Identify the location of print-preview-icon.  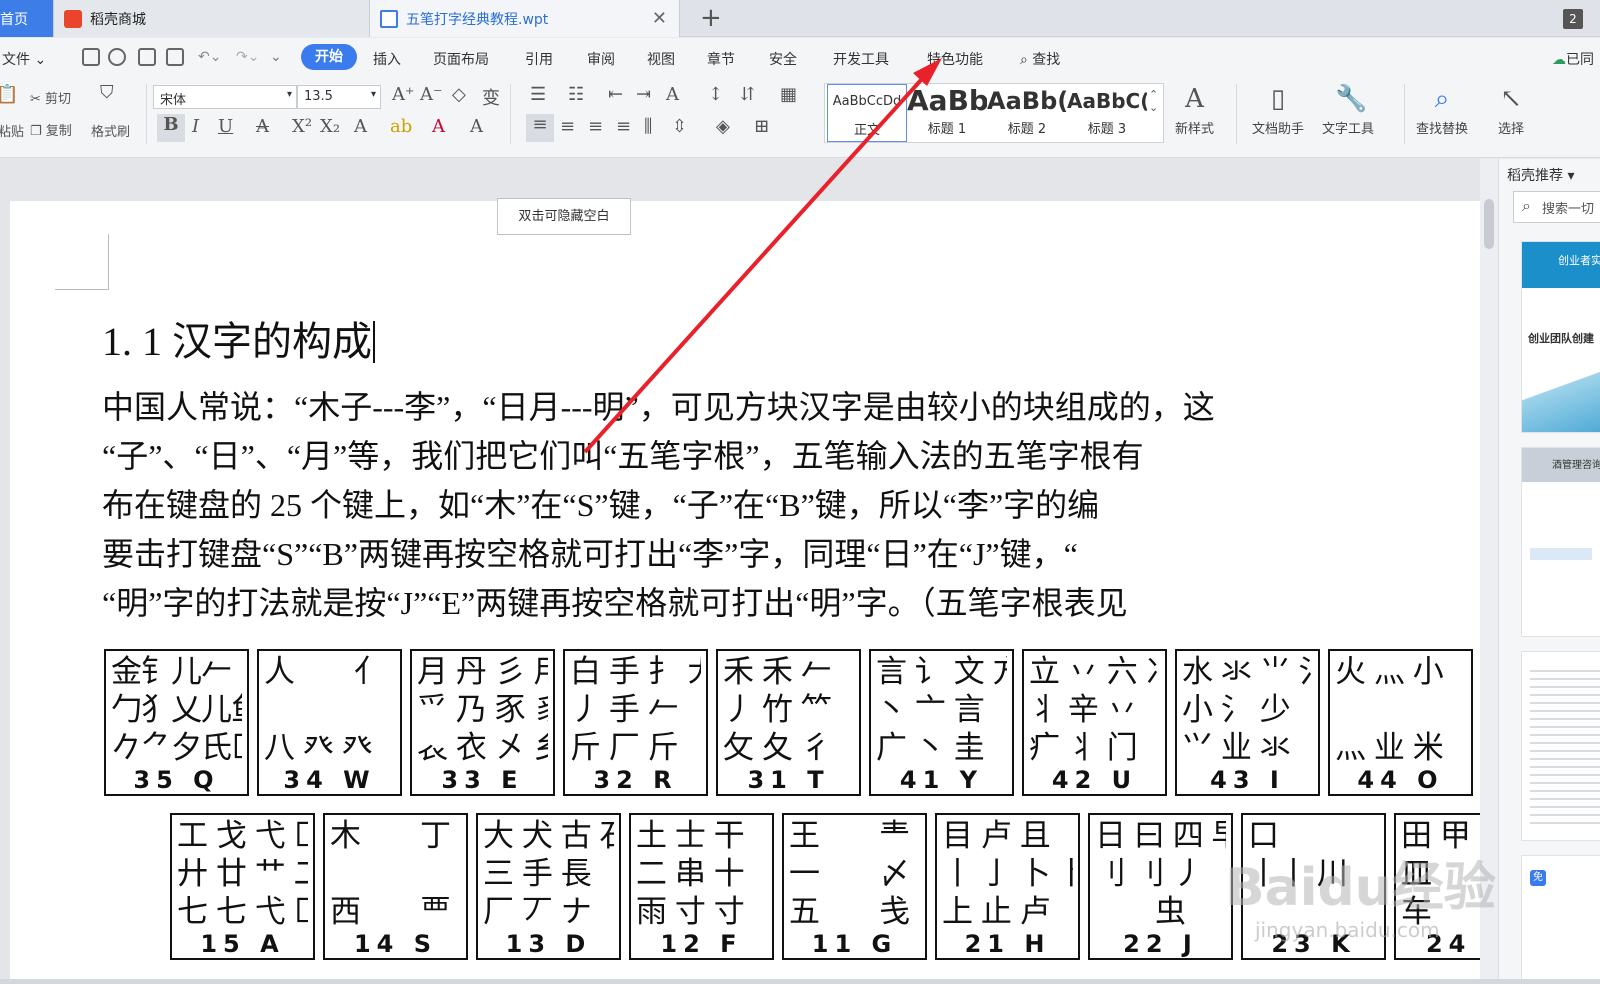
(175, 57).